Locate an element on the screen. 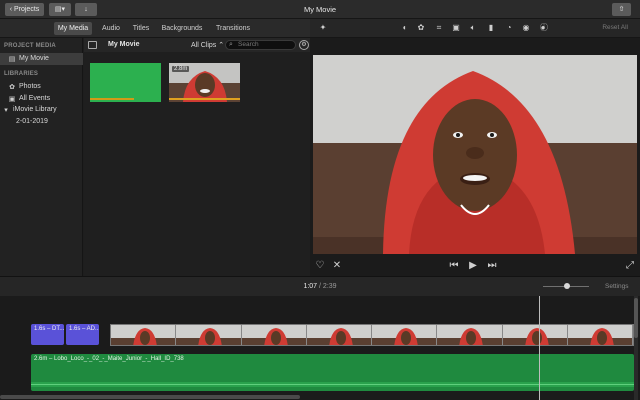 The image size is (640, 400). info-icon-glyph: ⓘ is located at coordinates (544, 28).